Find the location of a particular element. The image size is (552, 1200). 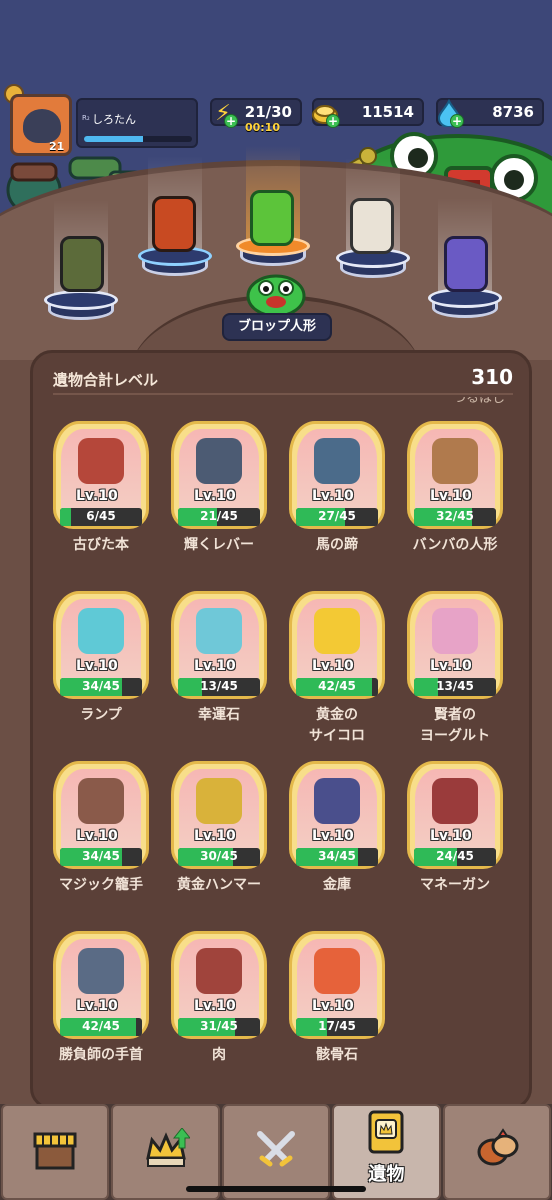

relic-card: Lv.10 13/45 幸運石 is located at coordinates (219, 658).